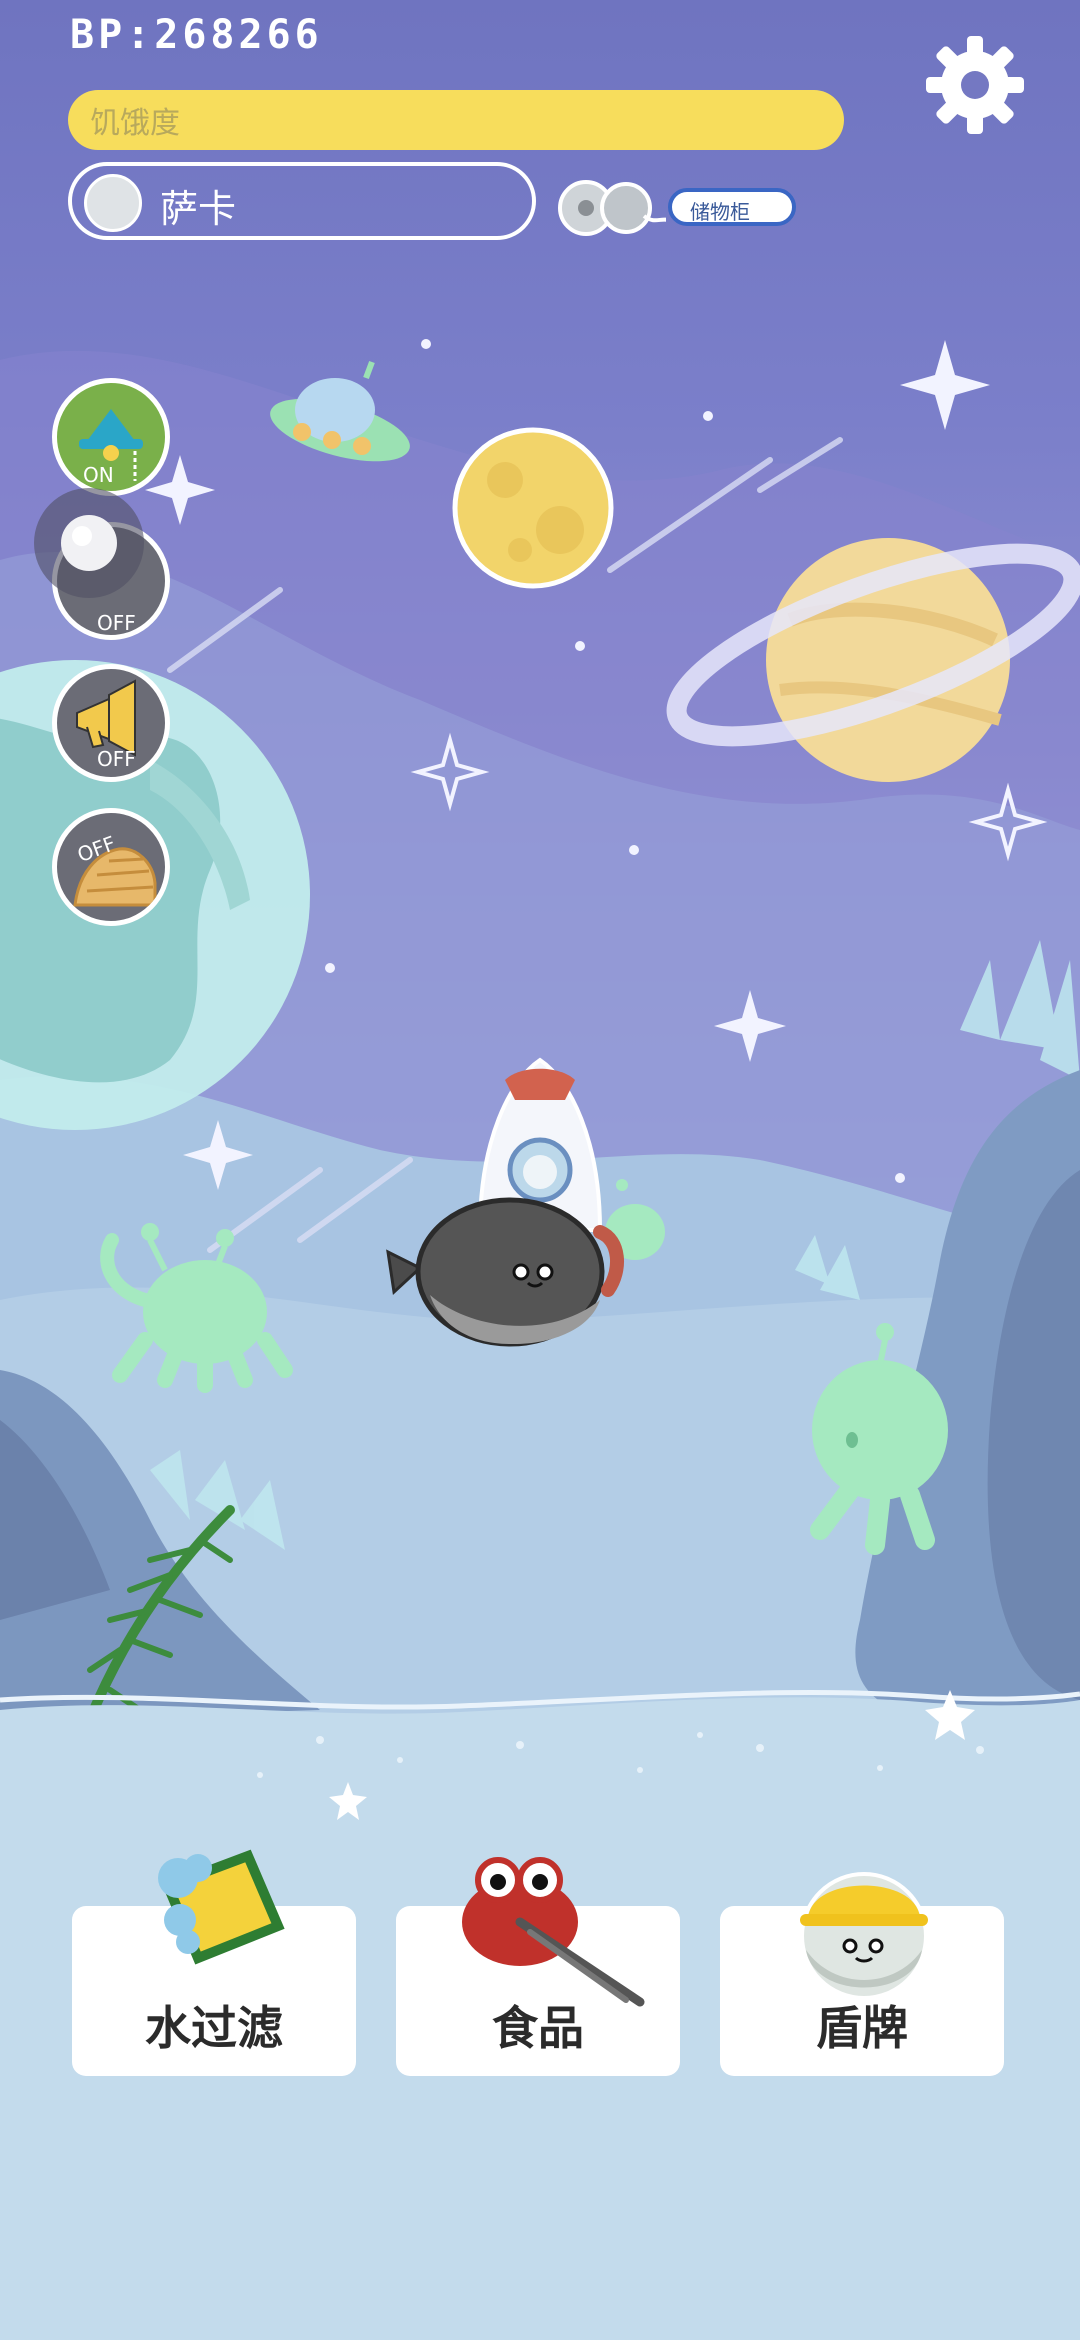  I want to click on shell-icon, so click(115, 877).